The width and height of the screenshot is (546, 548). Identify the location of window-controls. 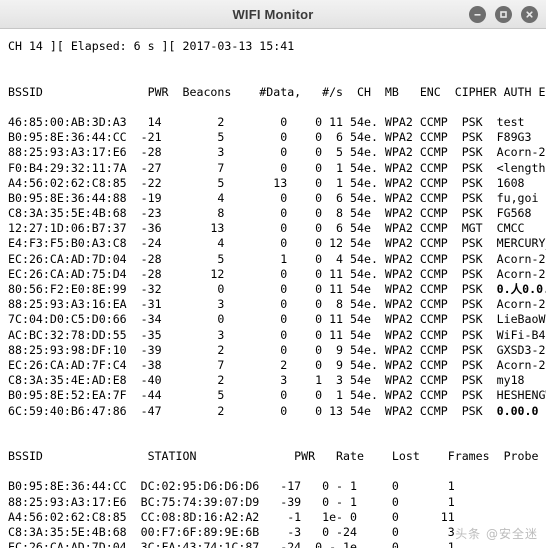
(503, 14).